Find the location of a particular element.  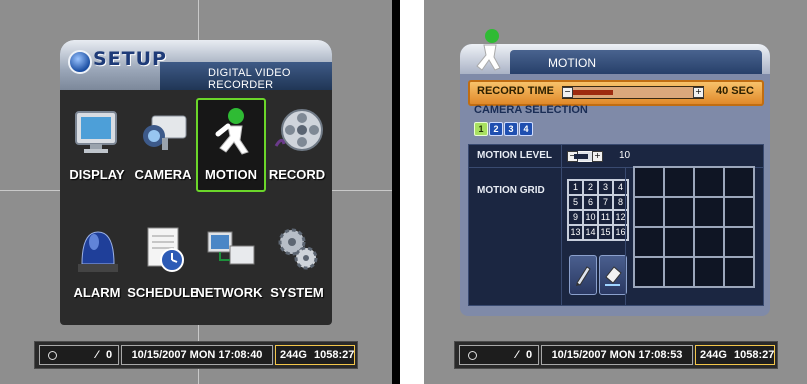

record-time-slider: − + is located at coordinates (633, 92).